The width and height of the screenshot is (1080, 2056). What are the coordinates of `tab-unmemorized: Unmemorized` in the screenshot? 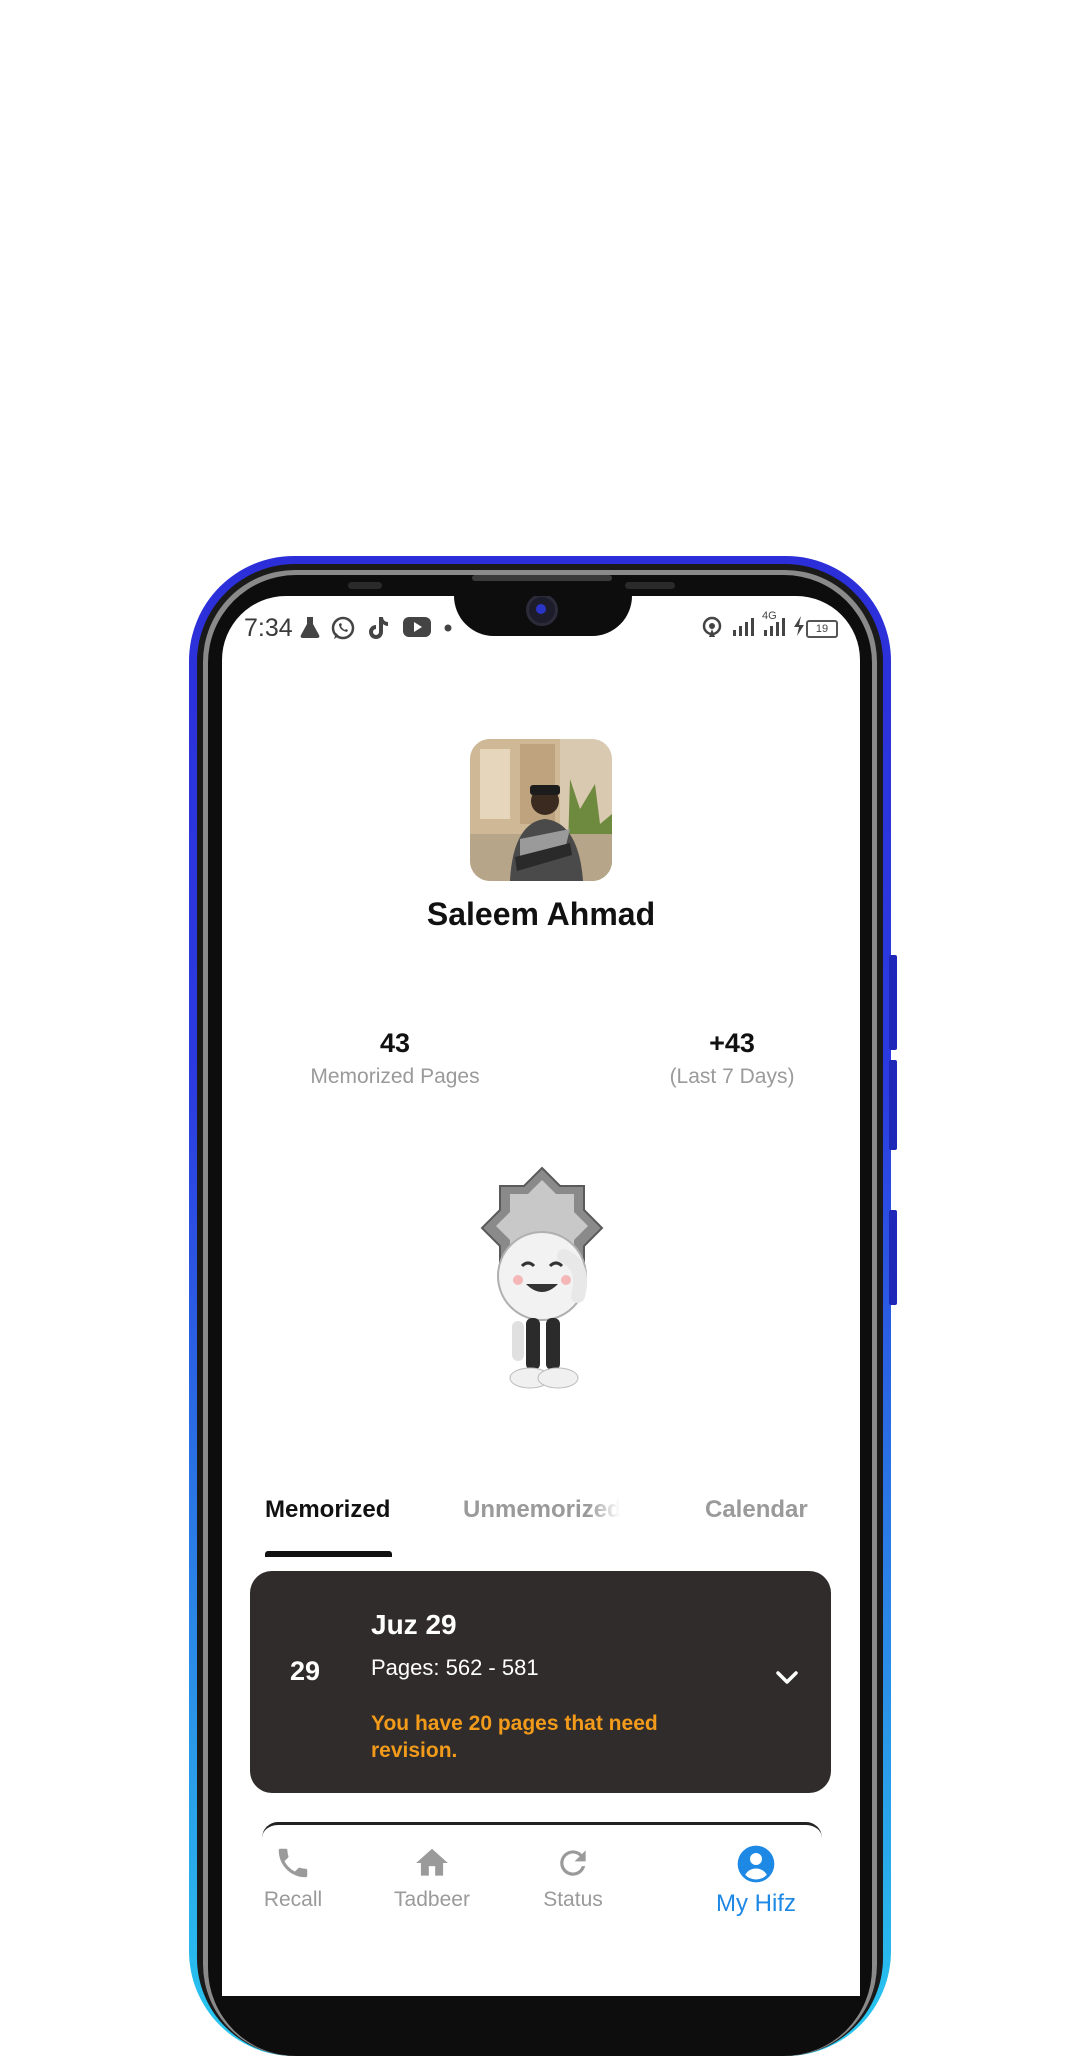 It's located at (541, 1510).